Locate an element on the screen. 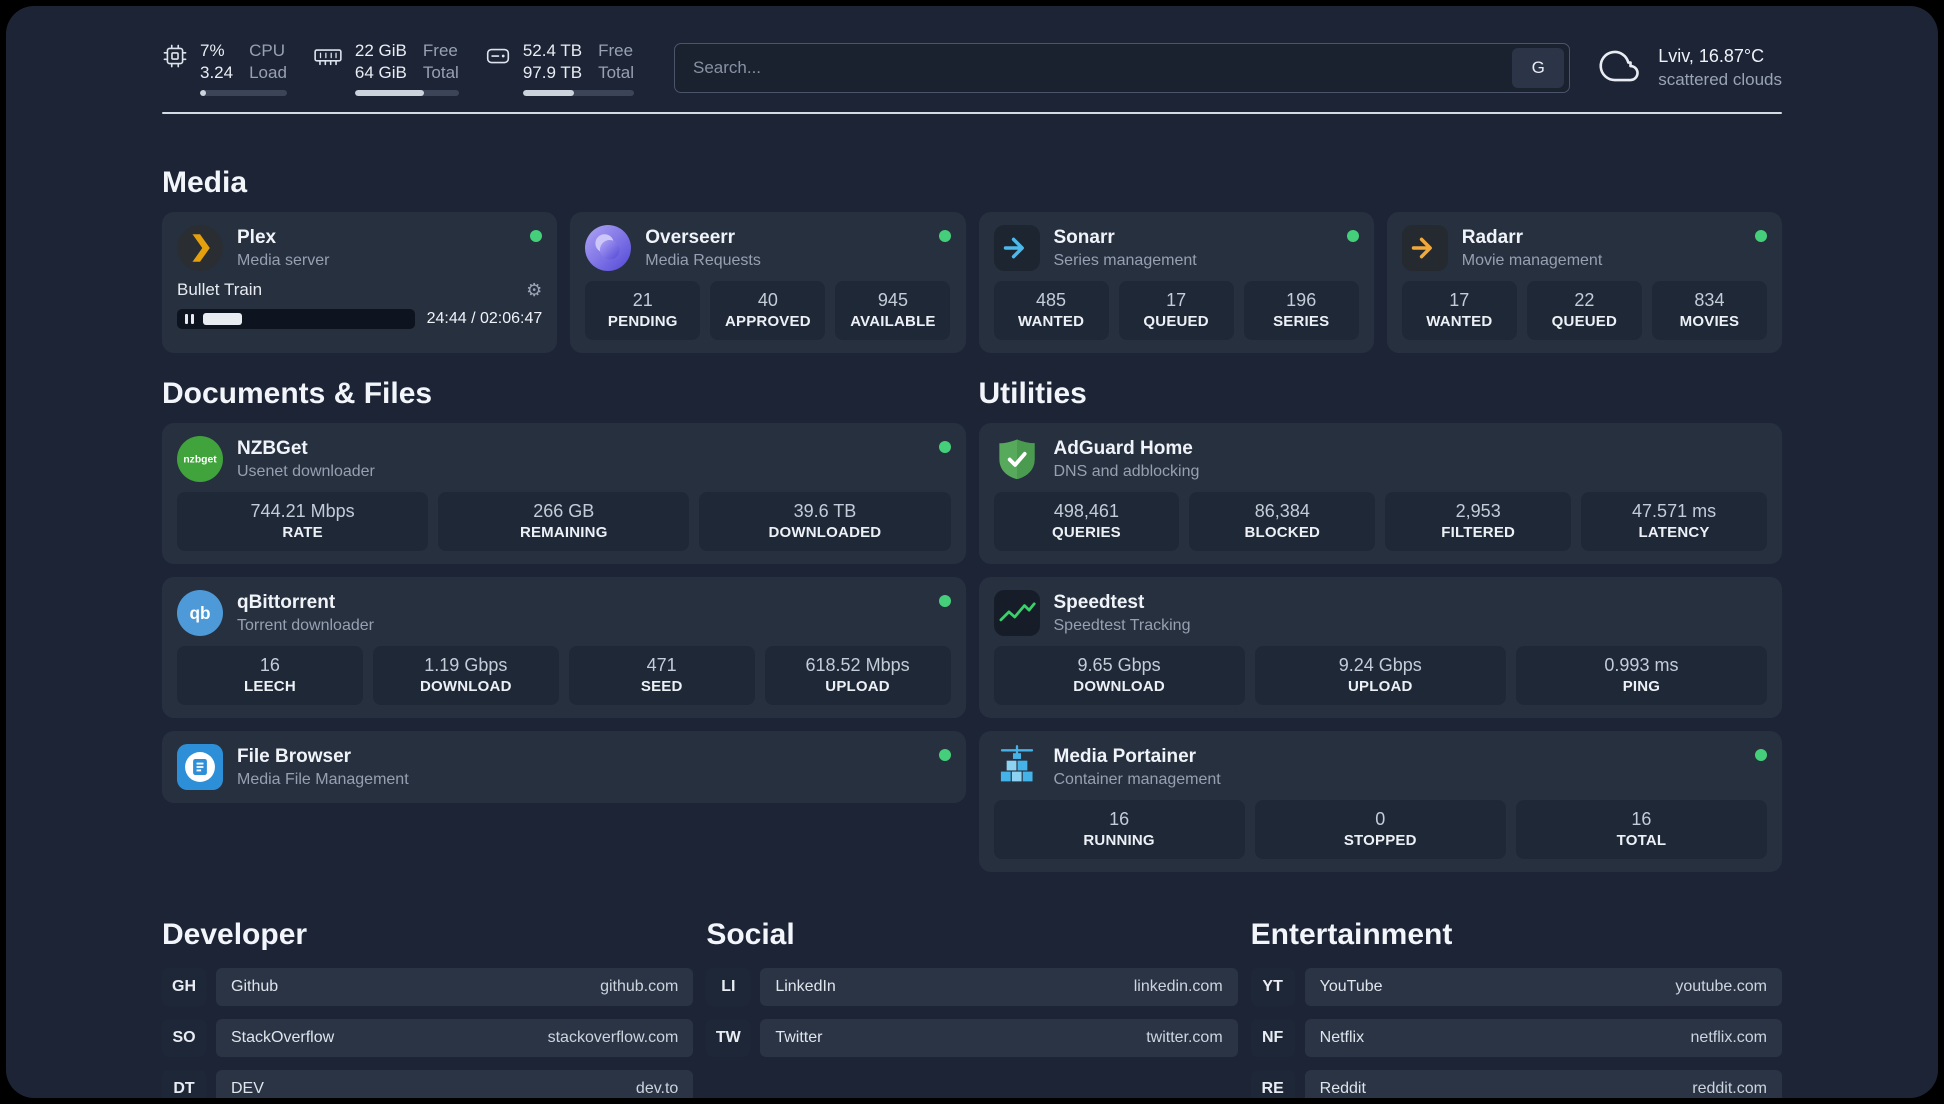 The width and height of the screenshot is (1944, 1104). stat-value: 945 is located at coordinates (892, 300).